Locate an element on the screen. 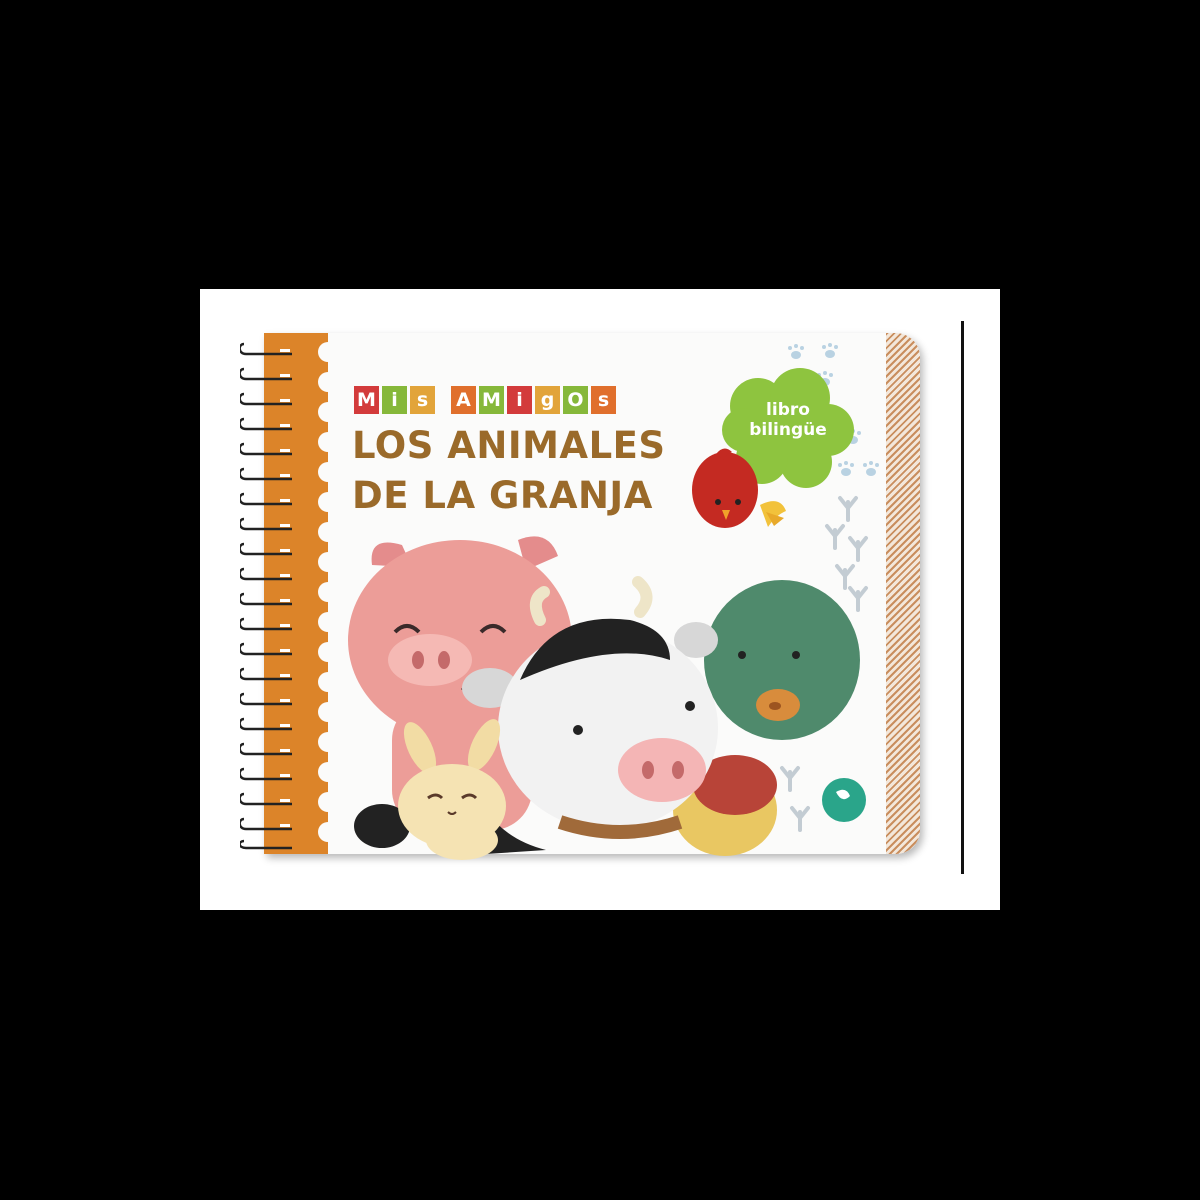 This screenshot has height=1200, width=1200. series-title: M i s A M i g O s is located at coordinates (485, 396).